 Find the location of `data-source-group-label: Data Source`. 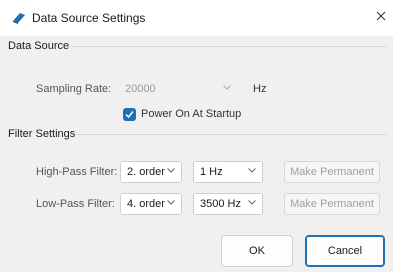

data-source-group-label: Data Source is located at coordinates (39, 46).